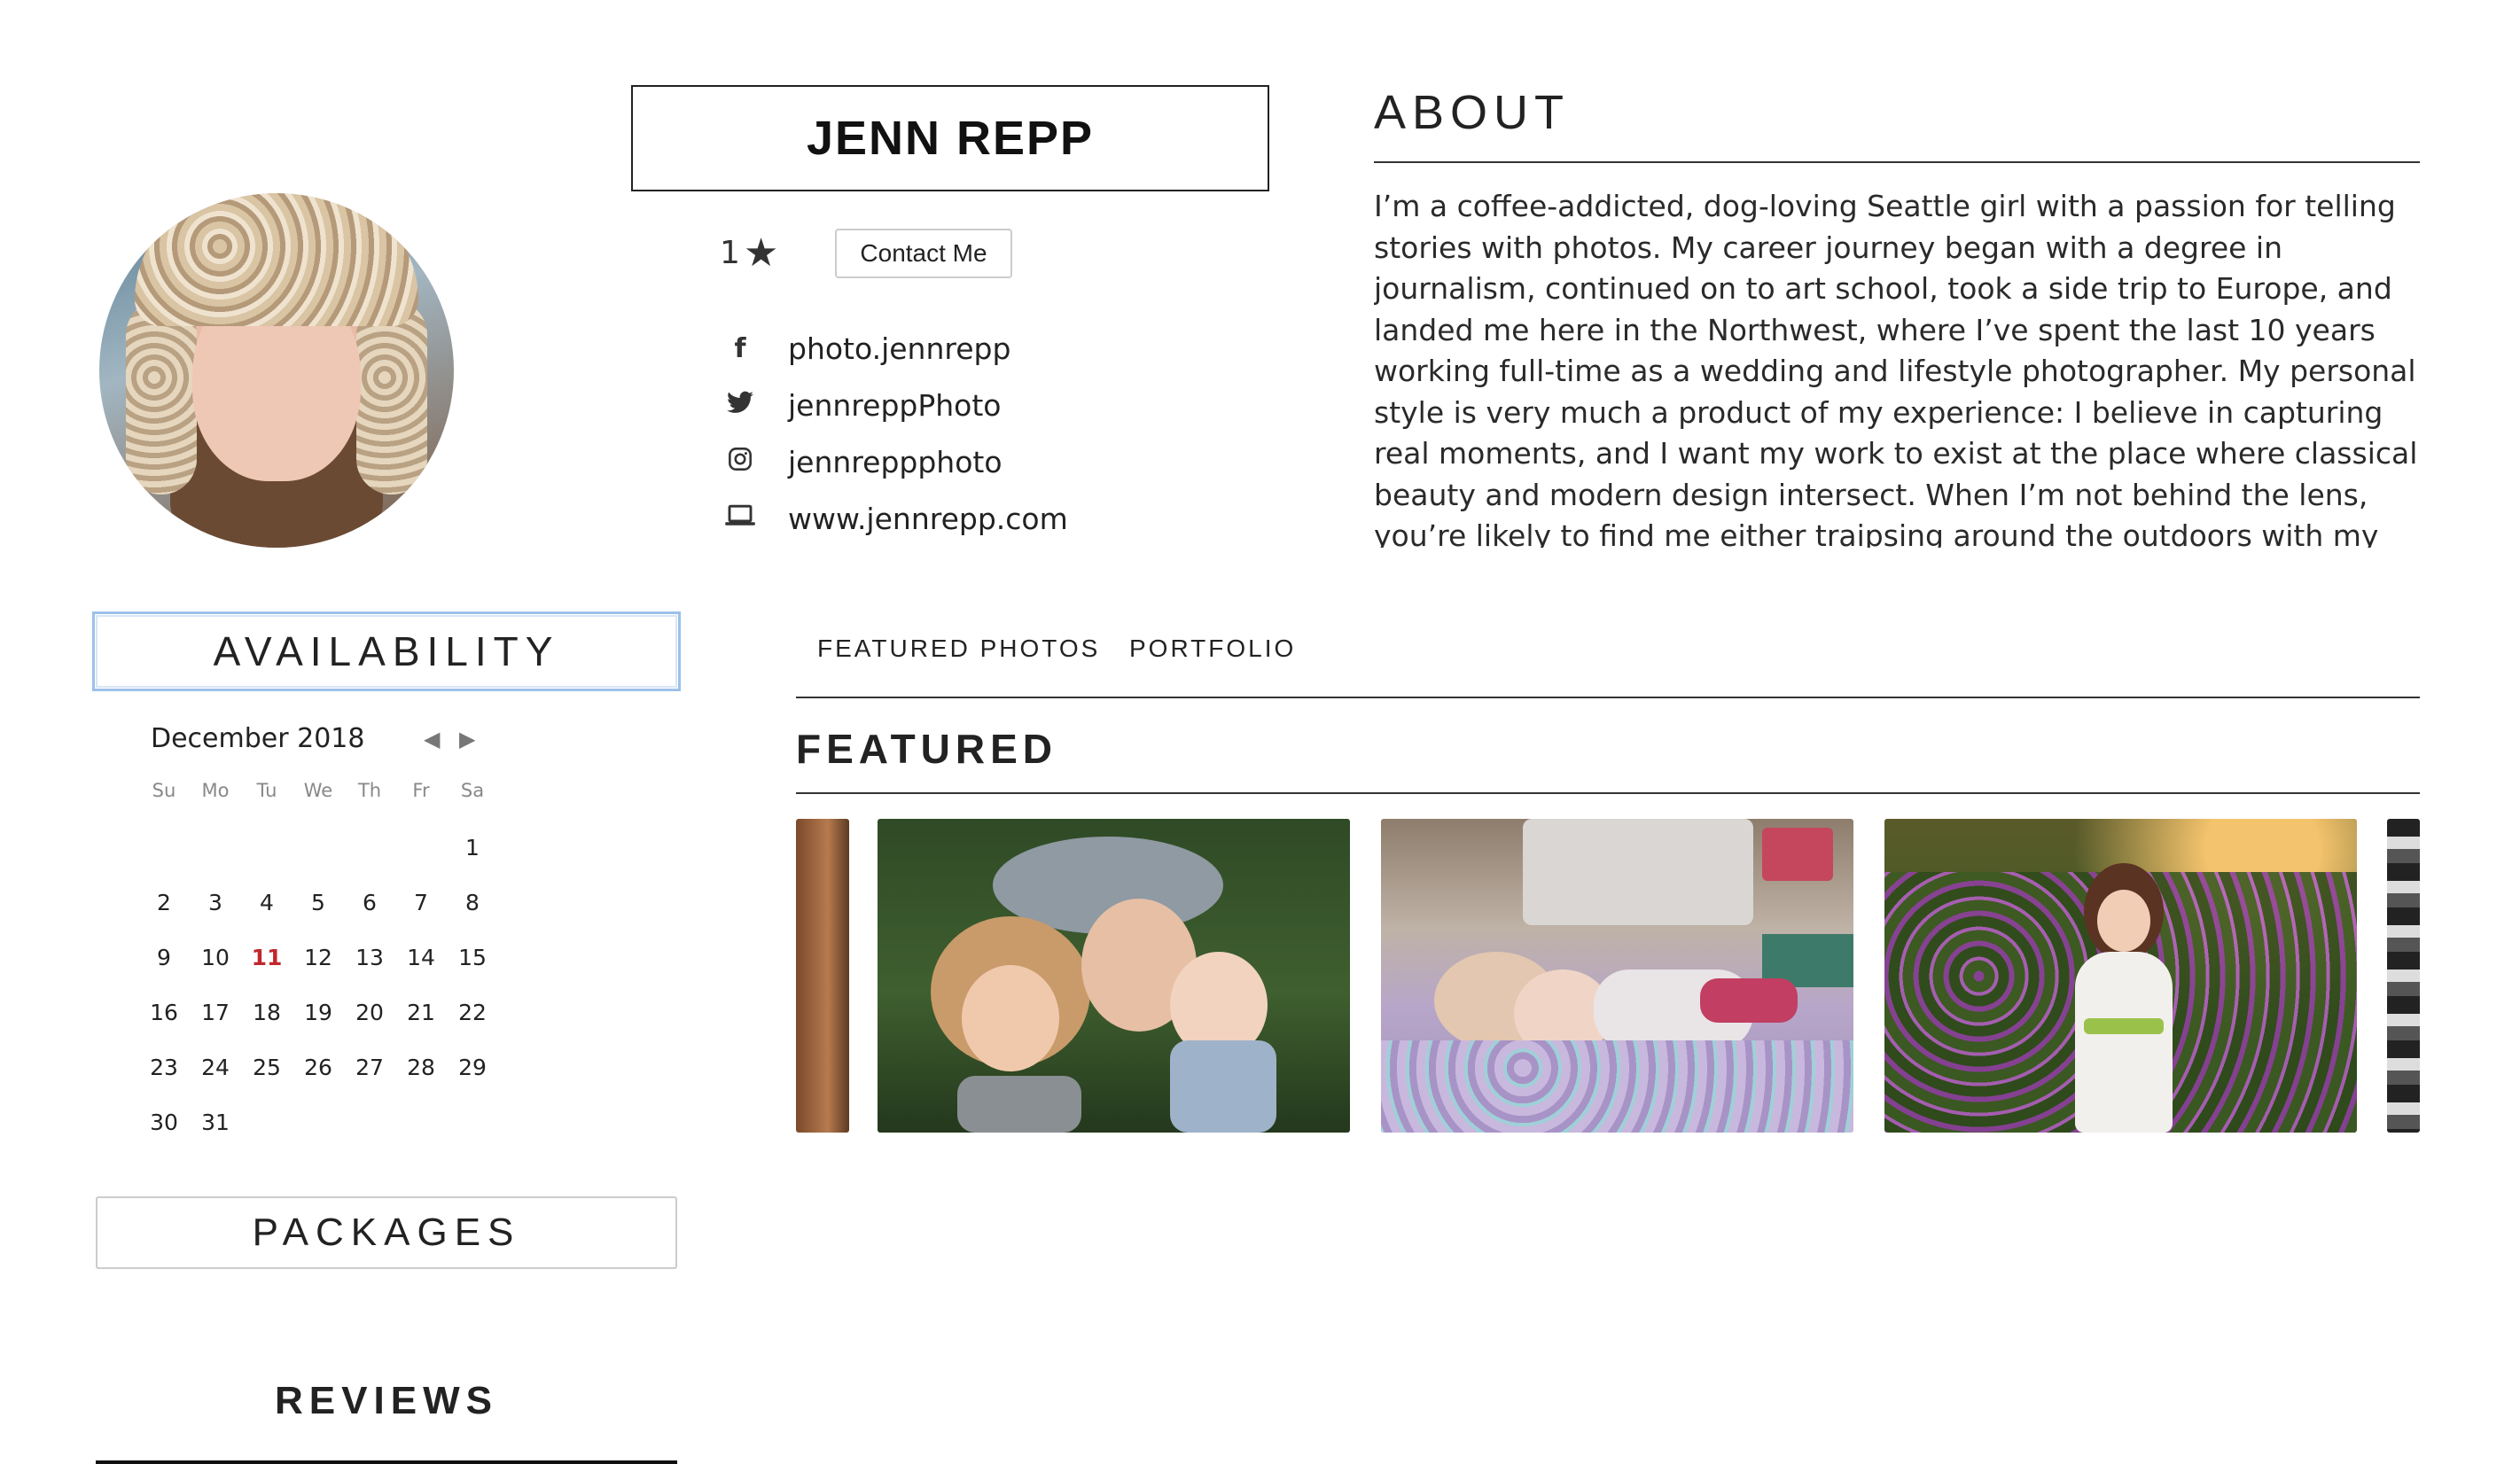  Describe the element at coordinates (740, 519) in the screenshot. I see `laptop-icon` at that location.